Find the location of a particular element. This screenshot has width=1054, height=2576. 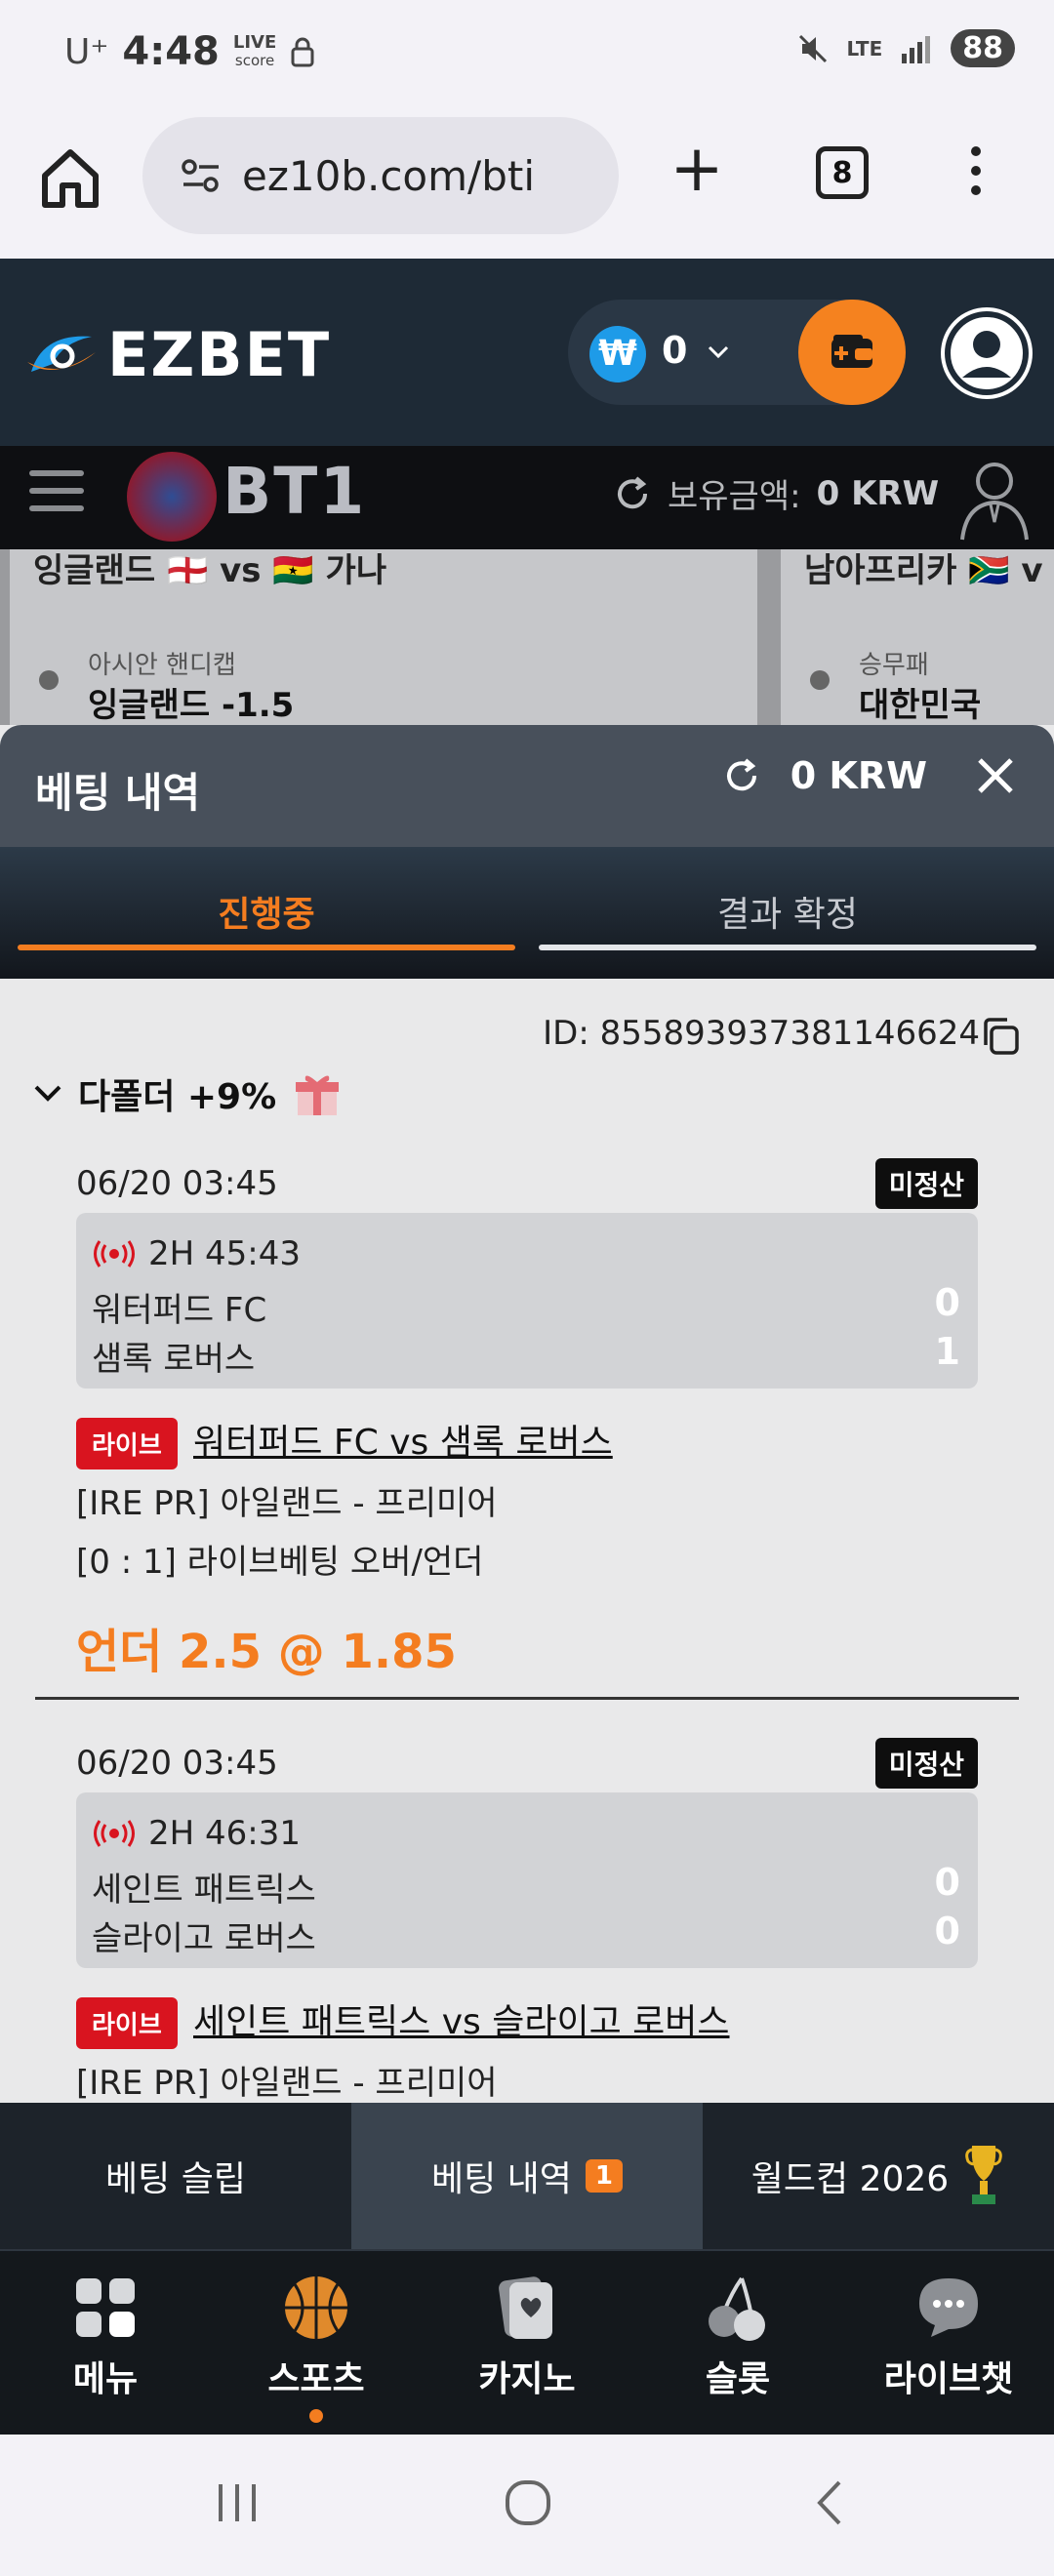

ezbet-logo: EZBET is located at coordinates (177, 354).